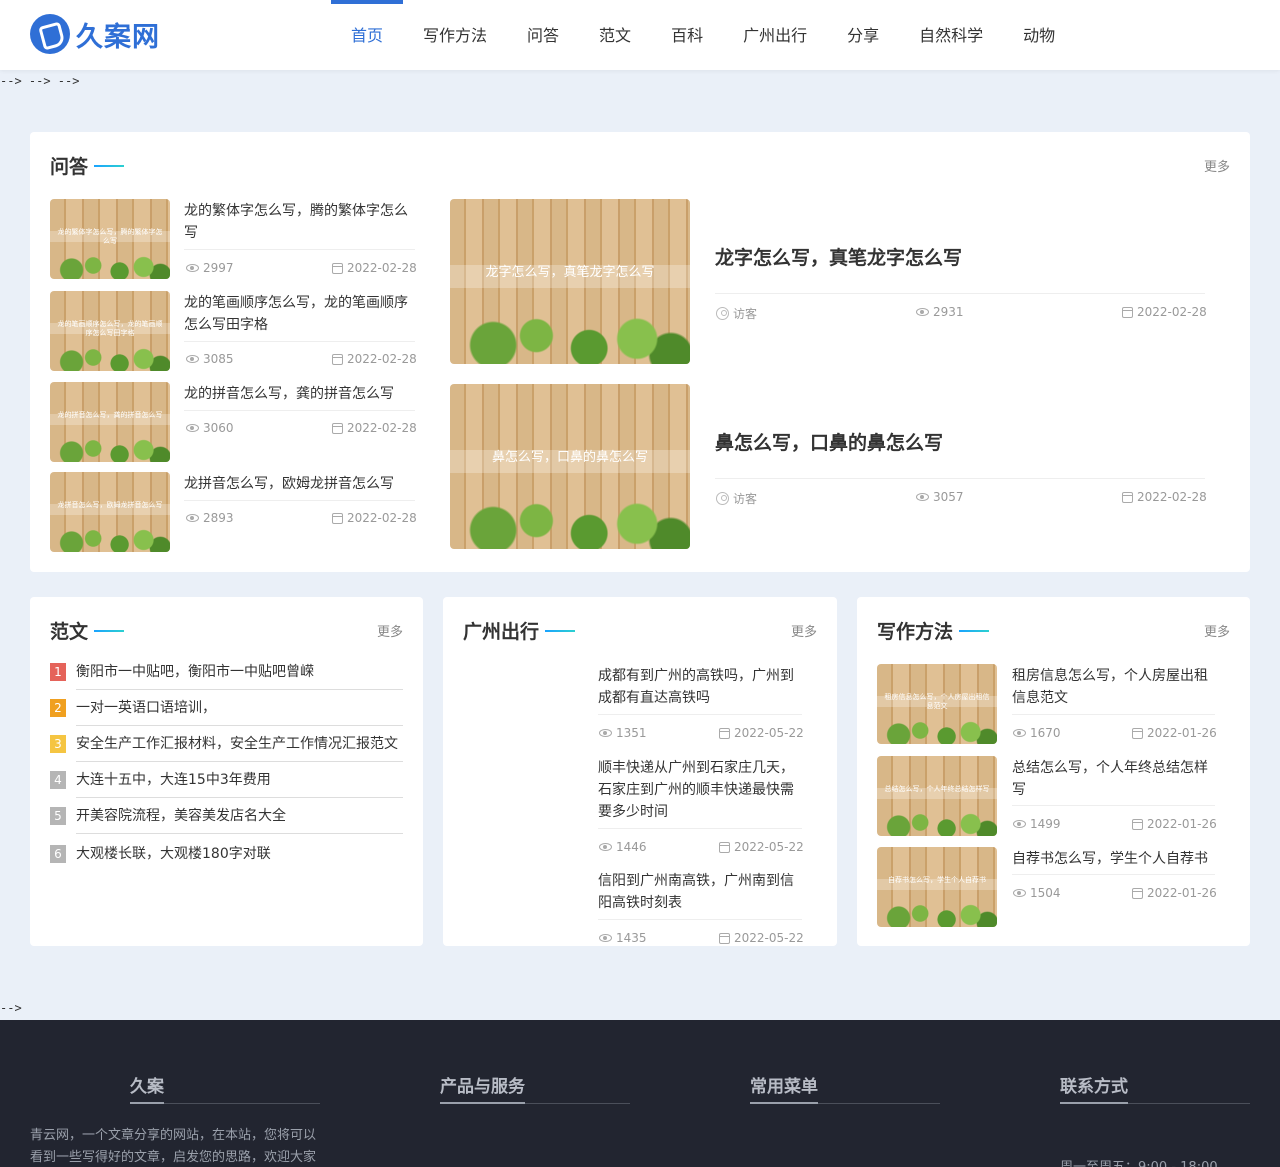 The width and height of the screenshot is (1280, 1167). Describe the element at coordinates (118, 37) in the screenshot. I see `logo-text: 久案网` at that location.